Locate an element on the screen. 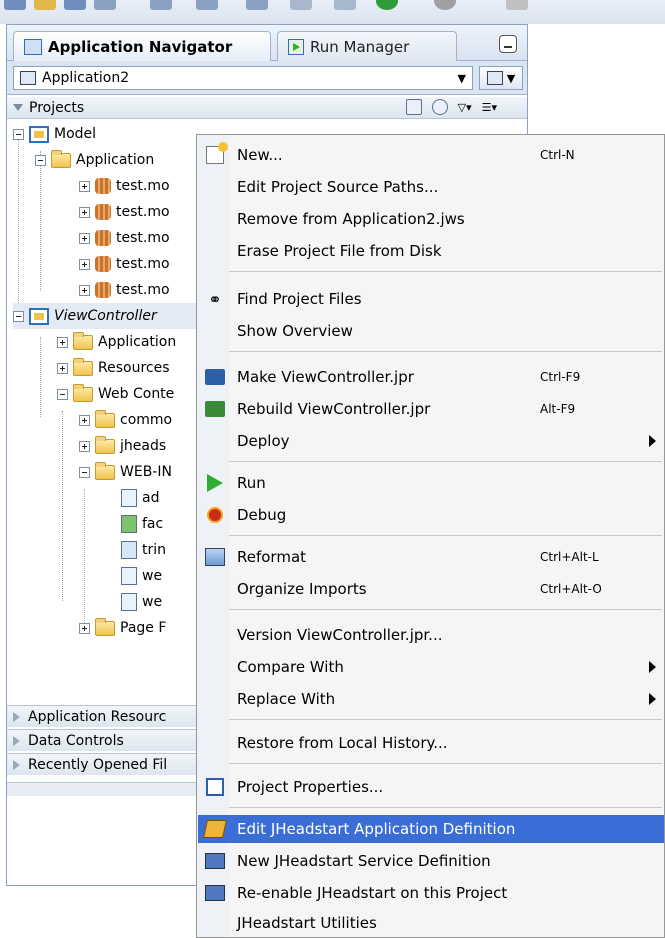 Image resolution: width=665 pixels, height=938 pixels. menu-item-organize-imports: Organize Imports Ctrl+Alt-O is located at coordinates (431, 589).